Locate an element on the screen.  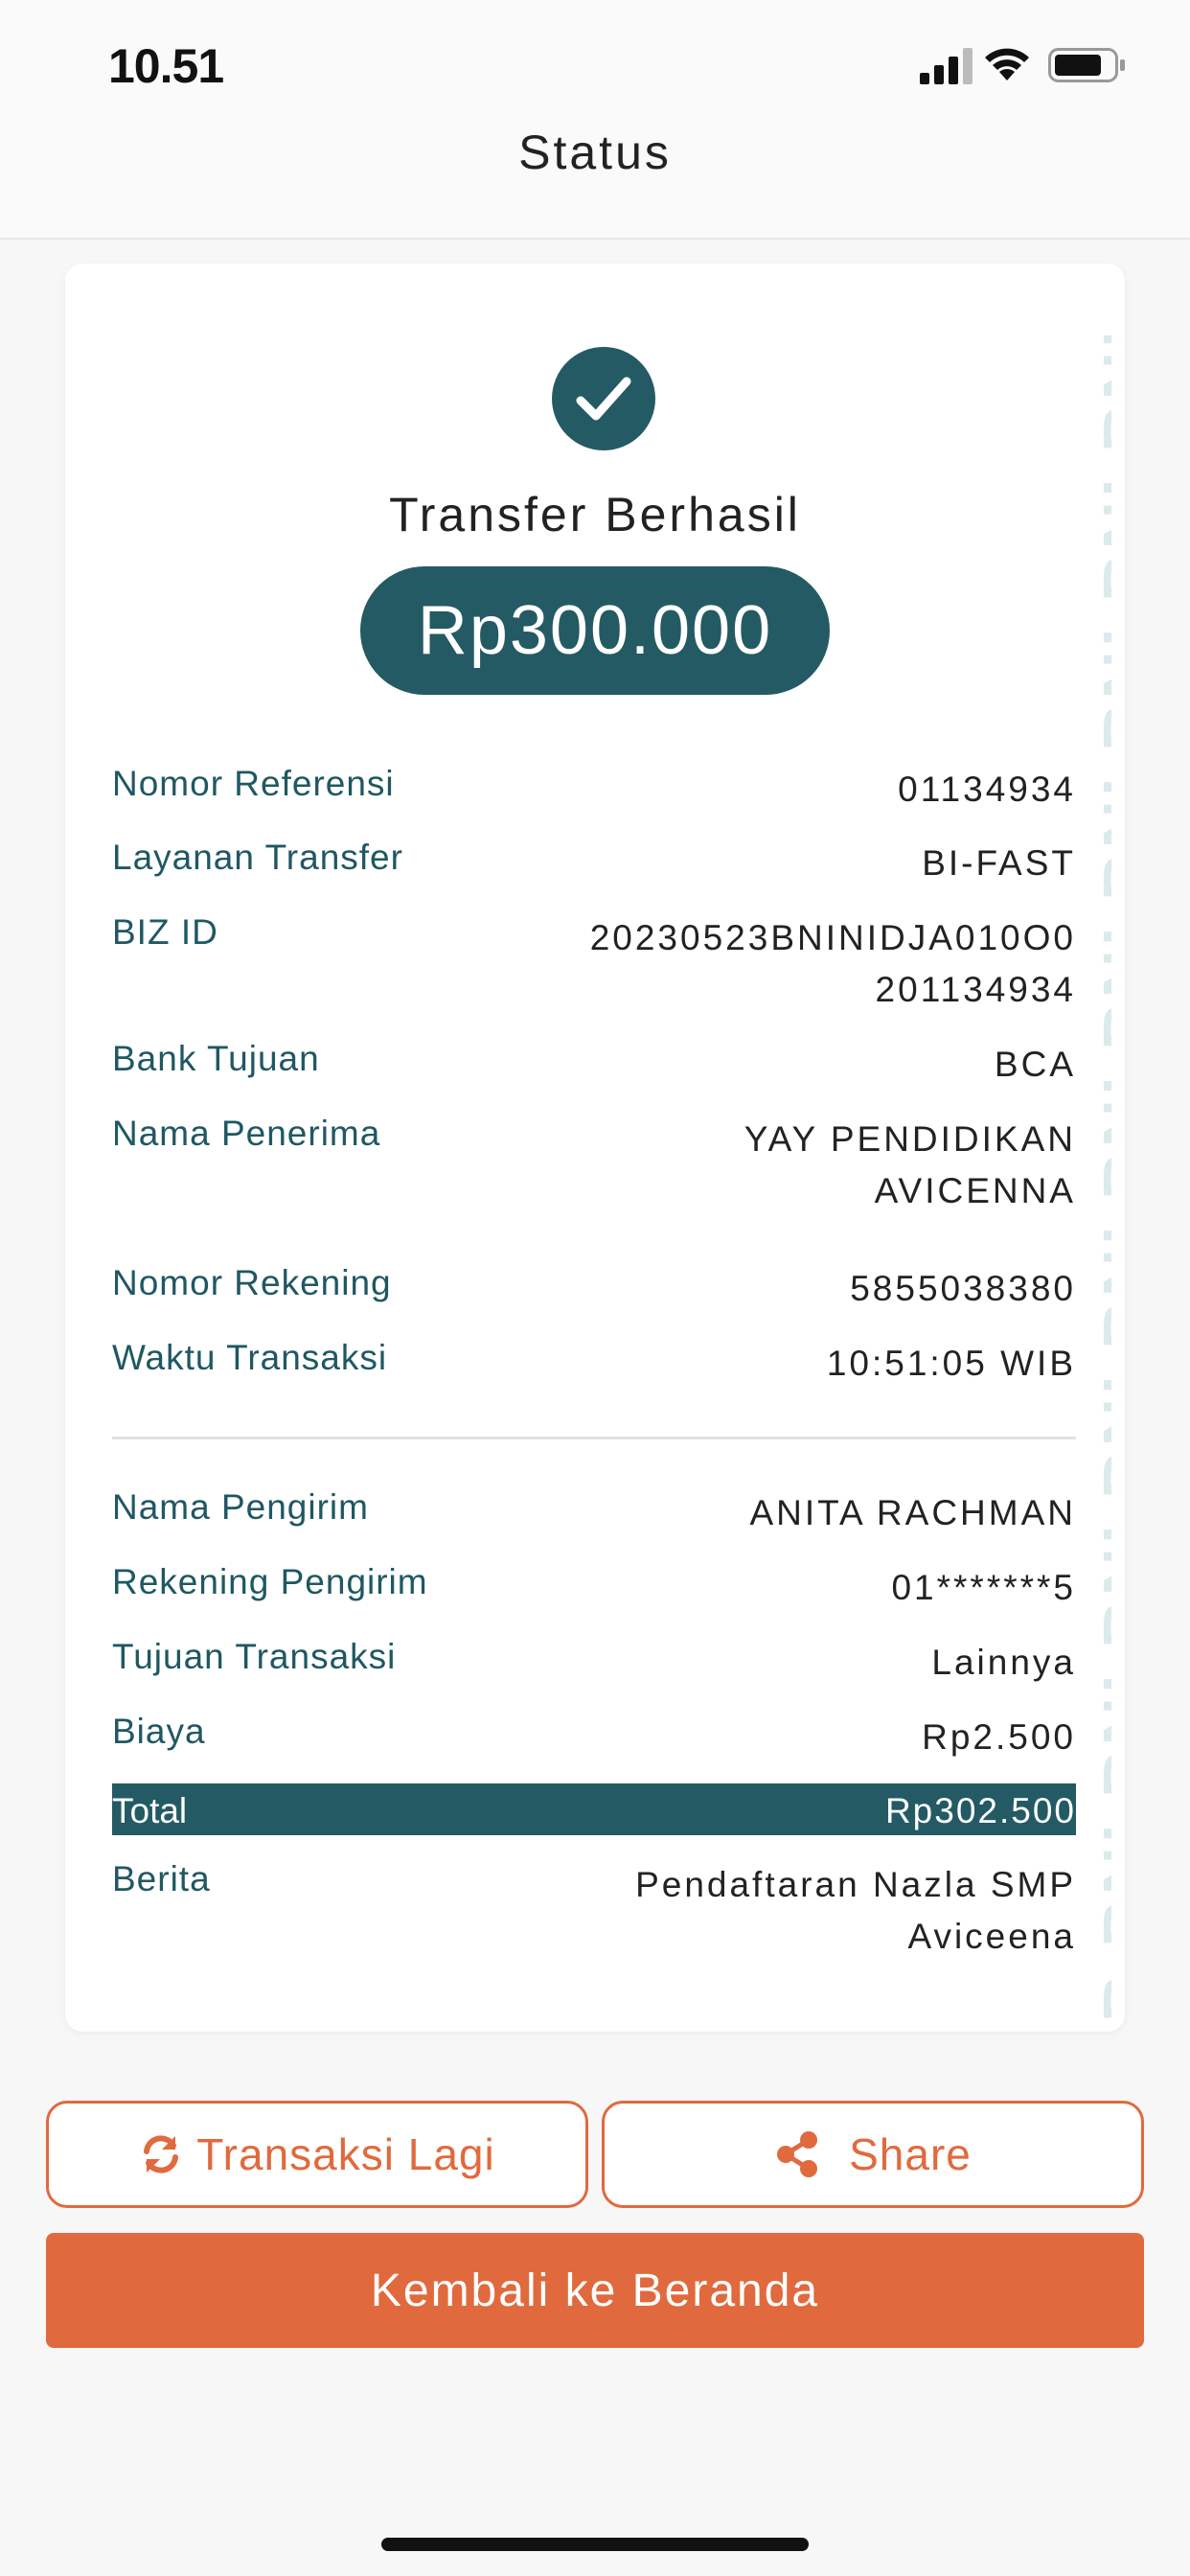
detail-value: 5855038380 is located at coordinates (963, 1288).